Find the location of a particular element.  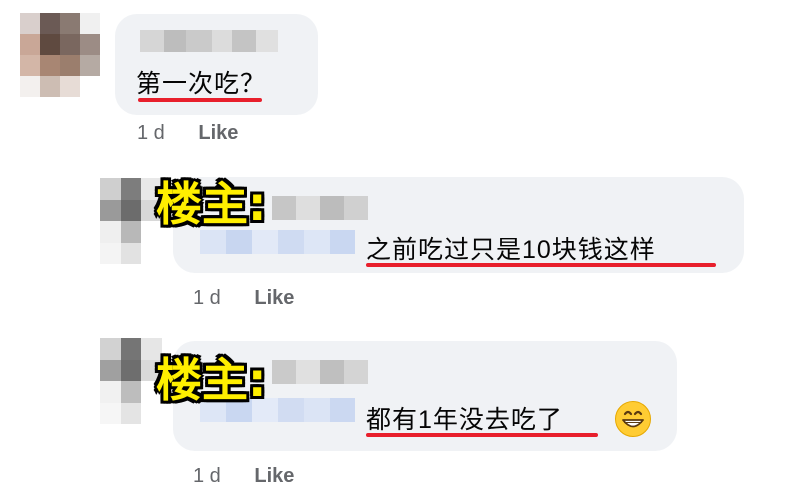

blurred-mention is located at coordinates (277, 242).